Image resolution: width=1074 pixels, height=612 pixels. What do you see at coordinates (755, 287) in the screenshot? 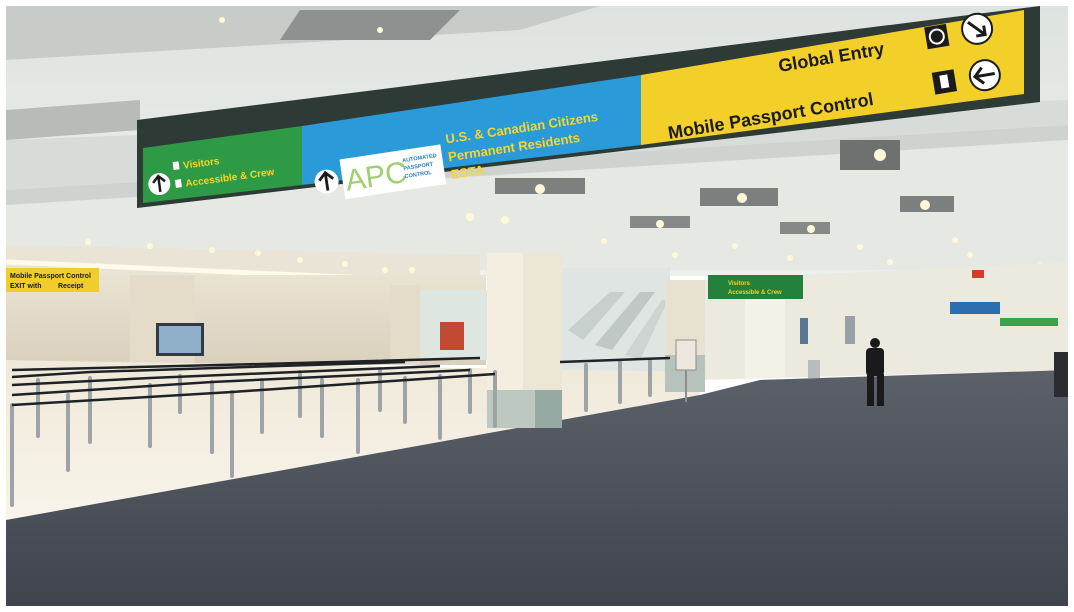
I see `mid-sign: Visitors Accessible & Crew` at bounding box center [755, 287].